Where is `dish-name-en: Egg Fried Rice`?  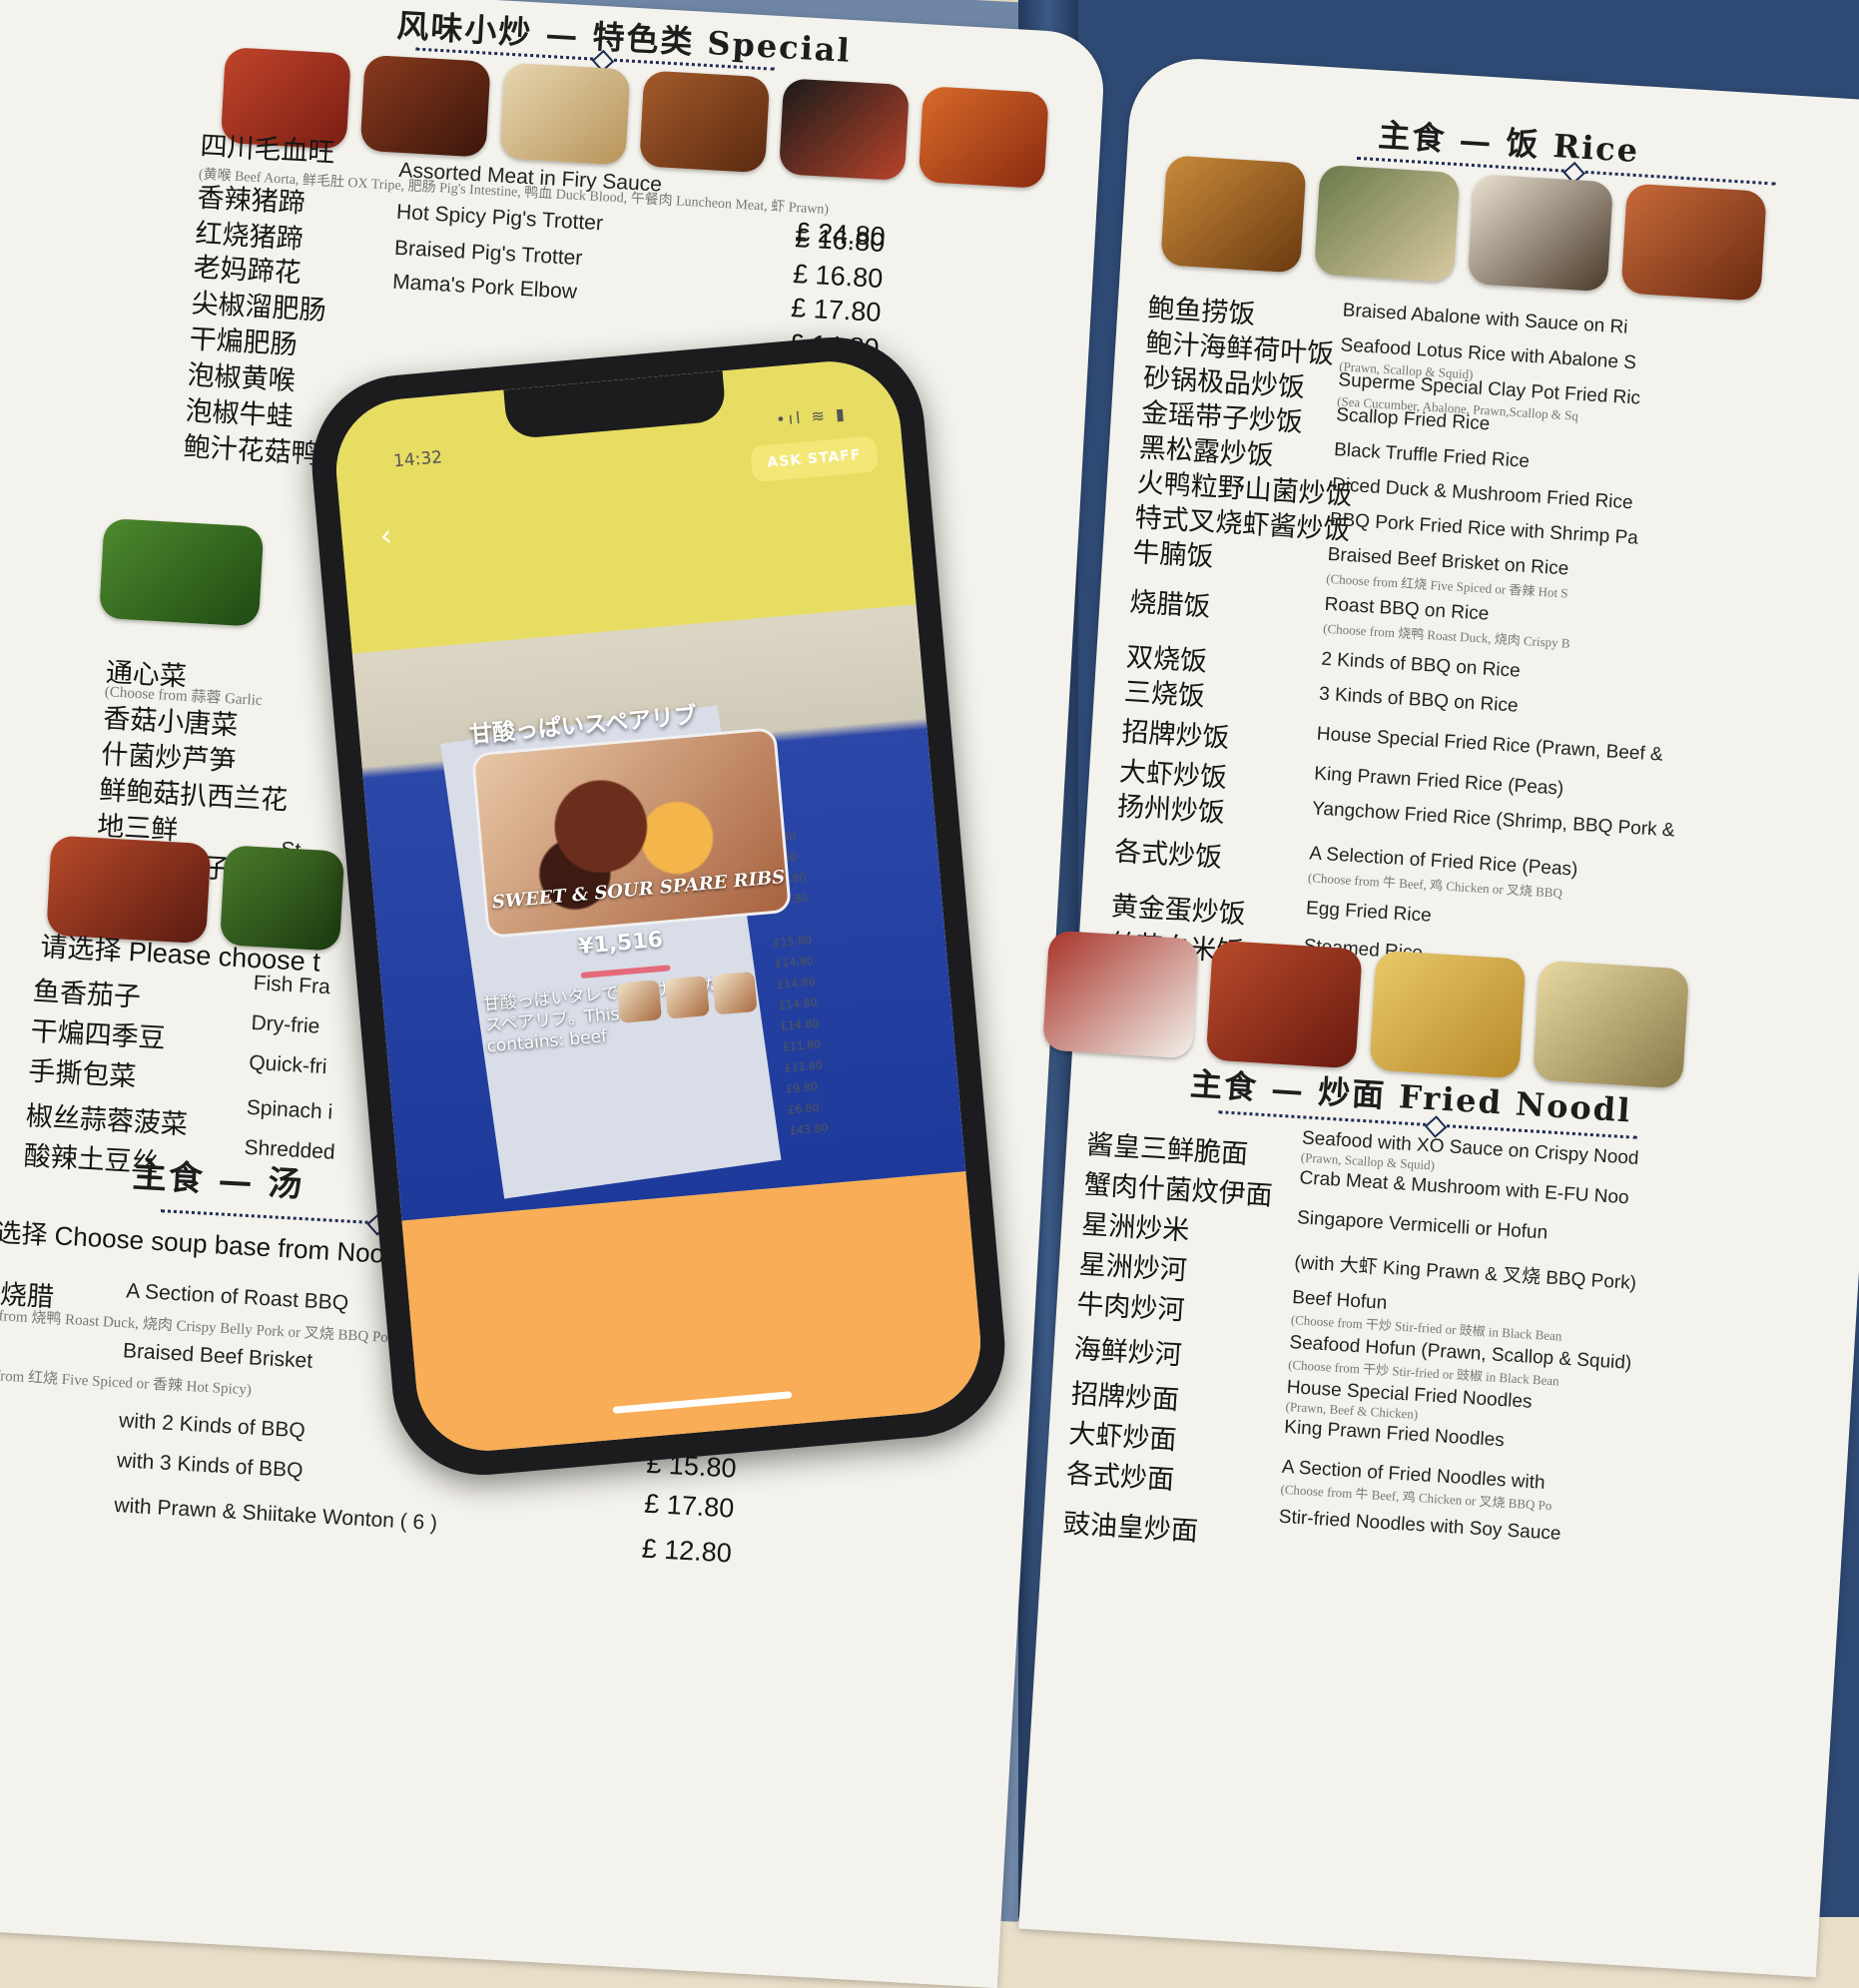
dish-name-en: Egg Fried Rice is located at coordinates (1369, 912).